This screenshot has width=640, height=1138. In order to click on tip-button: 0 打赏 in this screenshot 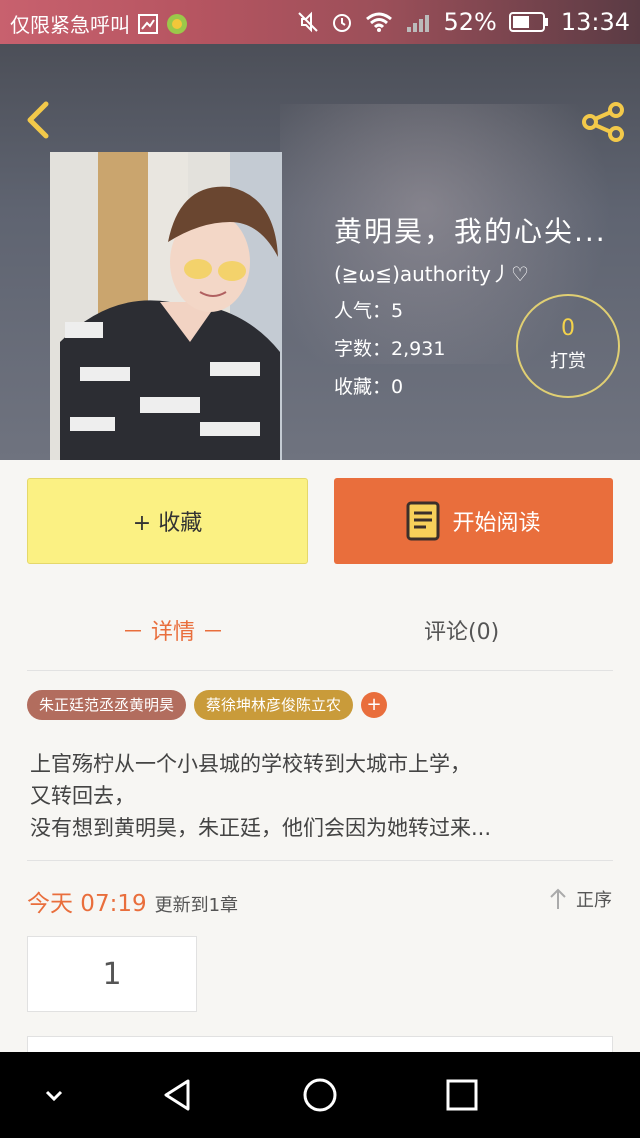, I will do `click(568, 346)`.